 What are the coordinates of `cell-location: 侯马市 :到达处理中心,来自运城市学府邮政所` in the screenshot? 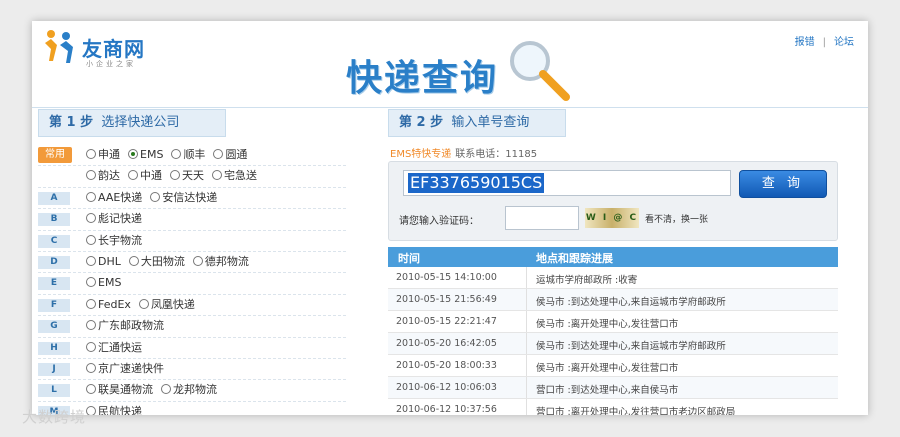 It's located at (631, 302).